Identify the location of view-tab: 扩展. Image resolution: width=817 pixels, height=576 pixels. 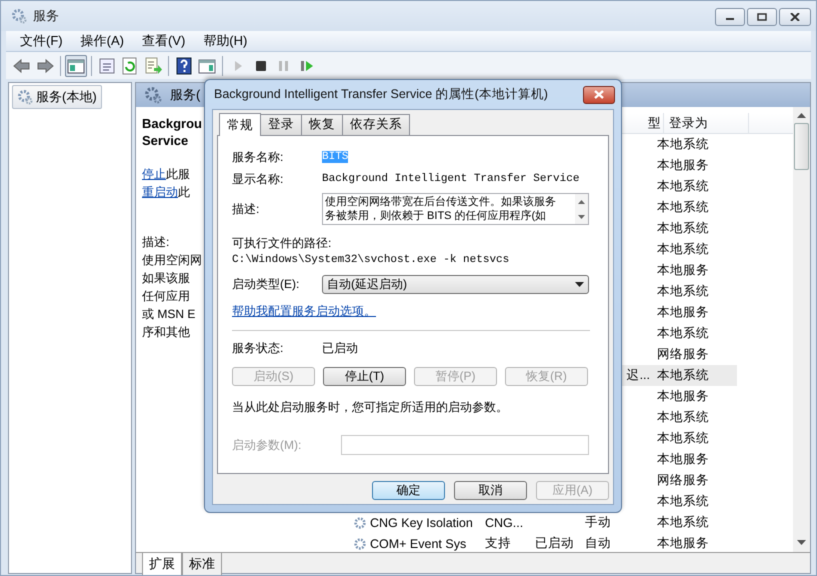
(162, 564).